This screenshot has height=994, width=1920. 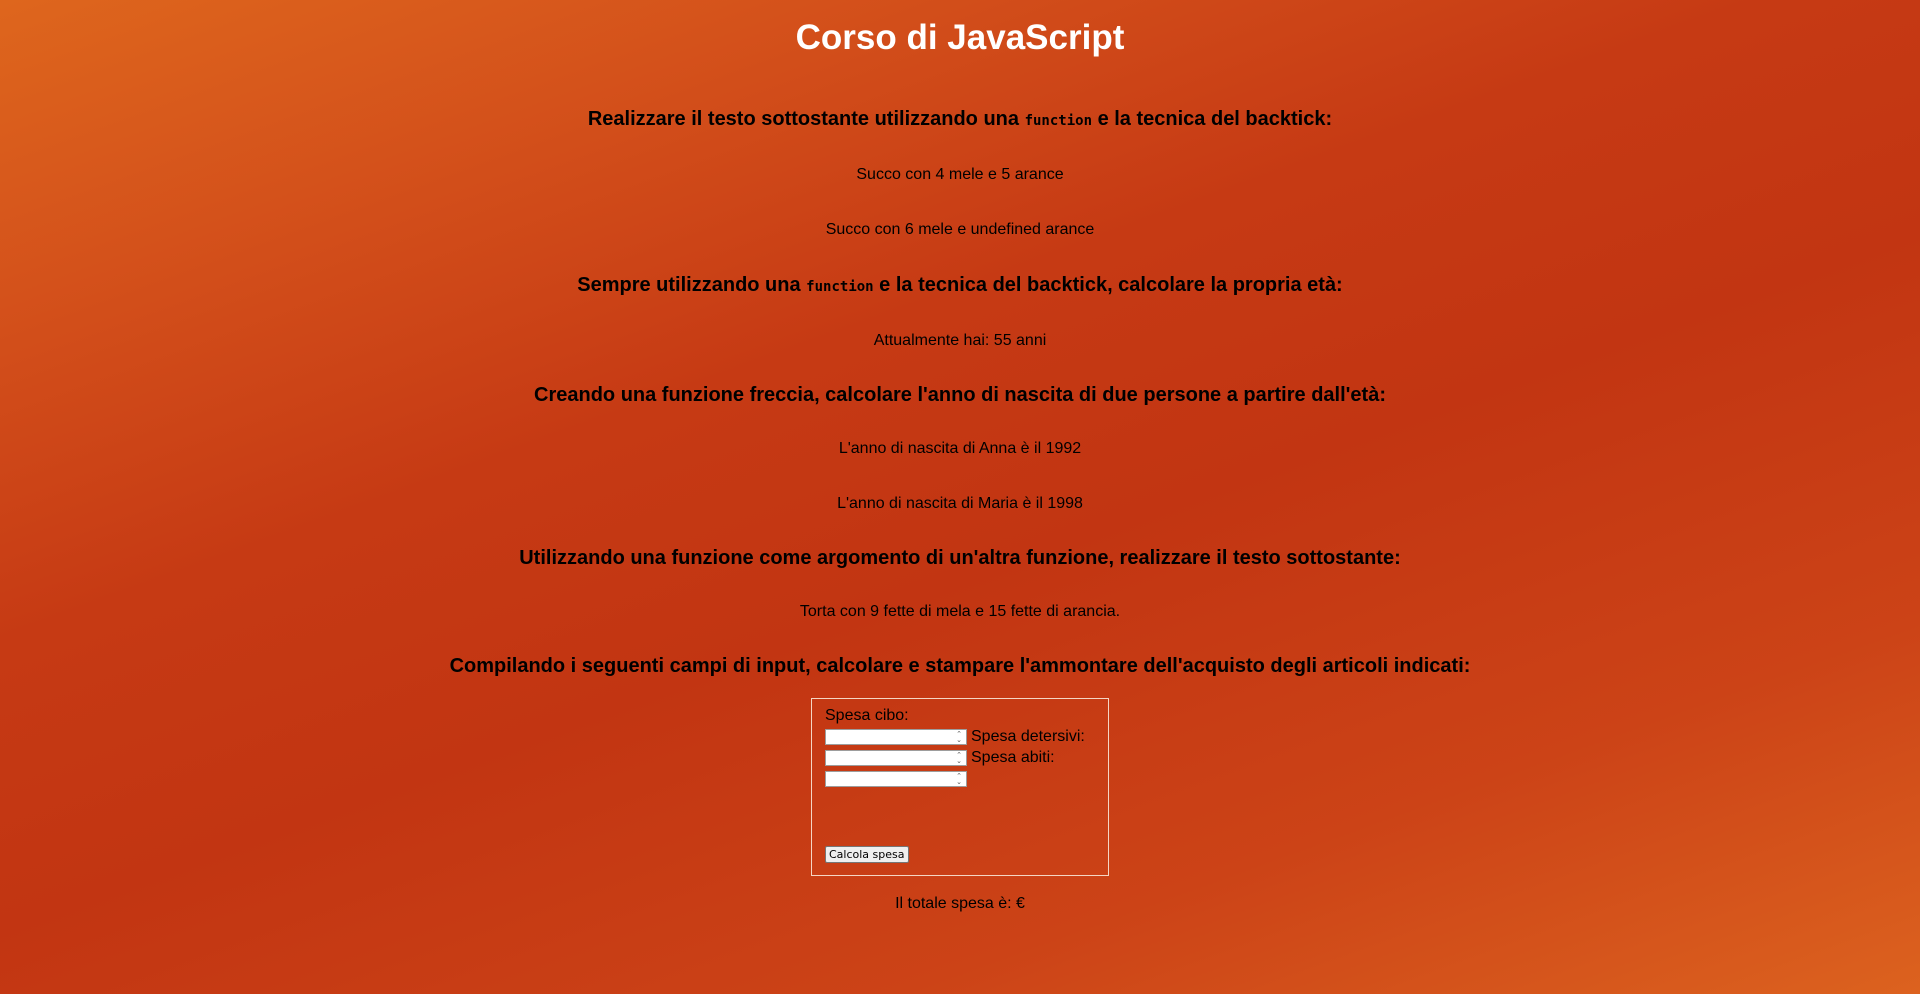 What do you see at coordinates (960, 37) in the screenshot?
I see `page-title: Corso di JavaScript` at bounding box center [960, 37].